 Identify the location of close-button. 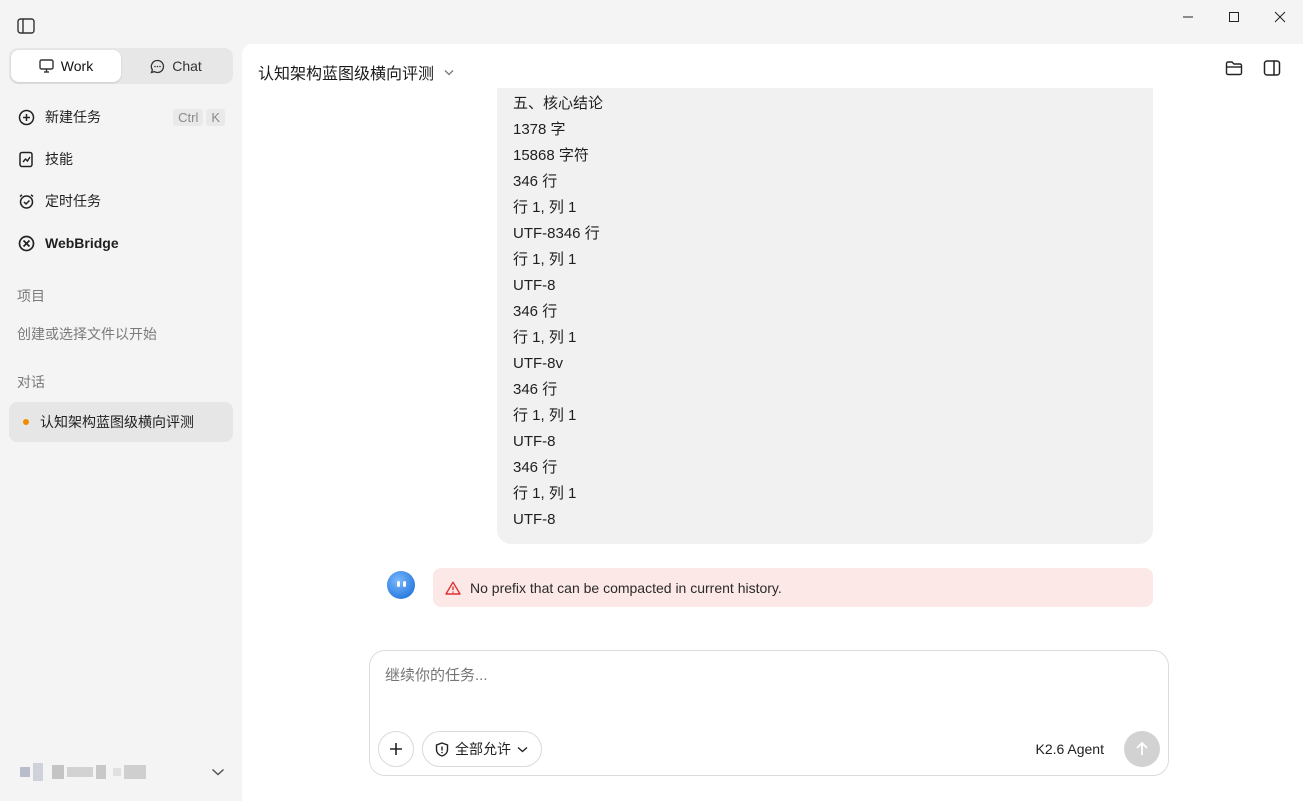
(1280, 17).